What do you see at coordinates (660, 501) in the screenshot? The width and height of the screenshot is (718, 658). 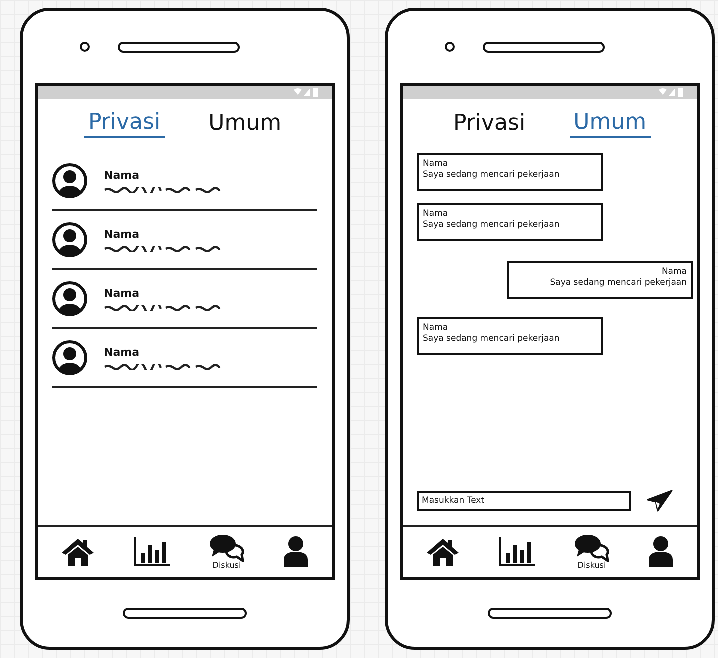 I see `send-icon` at bounding box center [660, 501].